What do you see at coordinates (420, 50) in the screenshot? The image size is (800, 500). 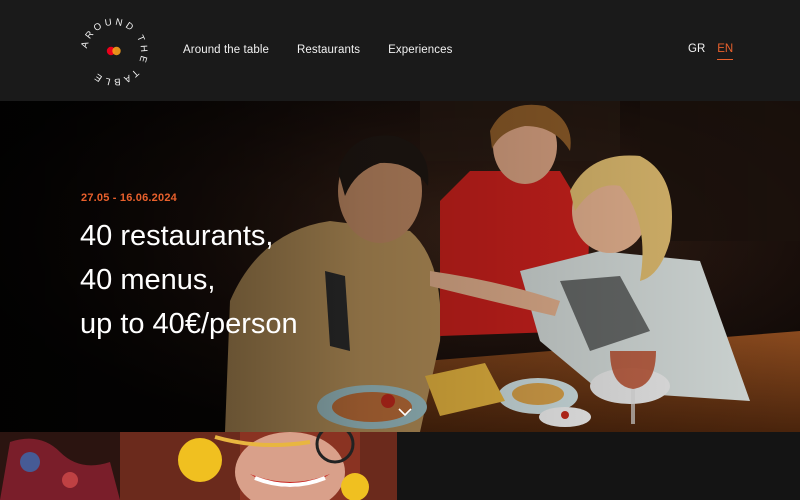 I see `nav-experiences: Experiences` at bounding box center [420, 50].